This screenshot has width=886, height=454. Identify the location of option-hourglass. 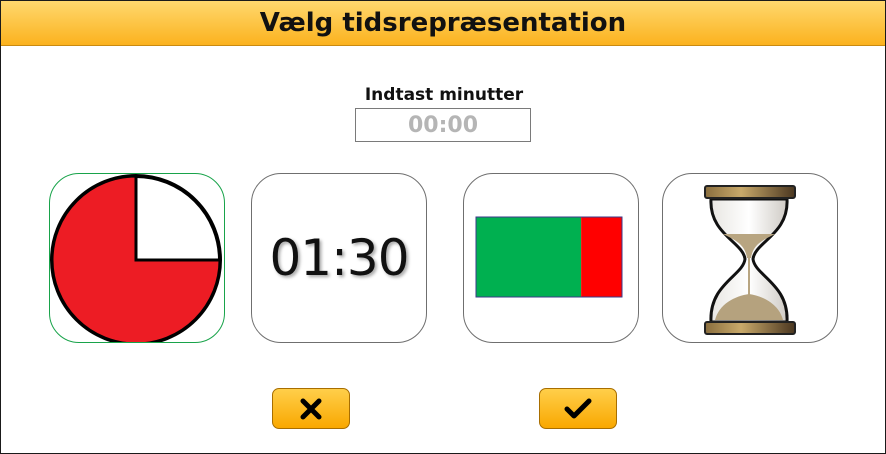
(750, 258).